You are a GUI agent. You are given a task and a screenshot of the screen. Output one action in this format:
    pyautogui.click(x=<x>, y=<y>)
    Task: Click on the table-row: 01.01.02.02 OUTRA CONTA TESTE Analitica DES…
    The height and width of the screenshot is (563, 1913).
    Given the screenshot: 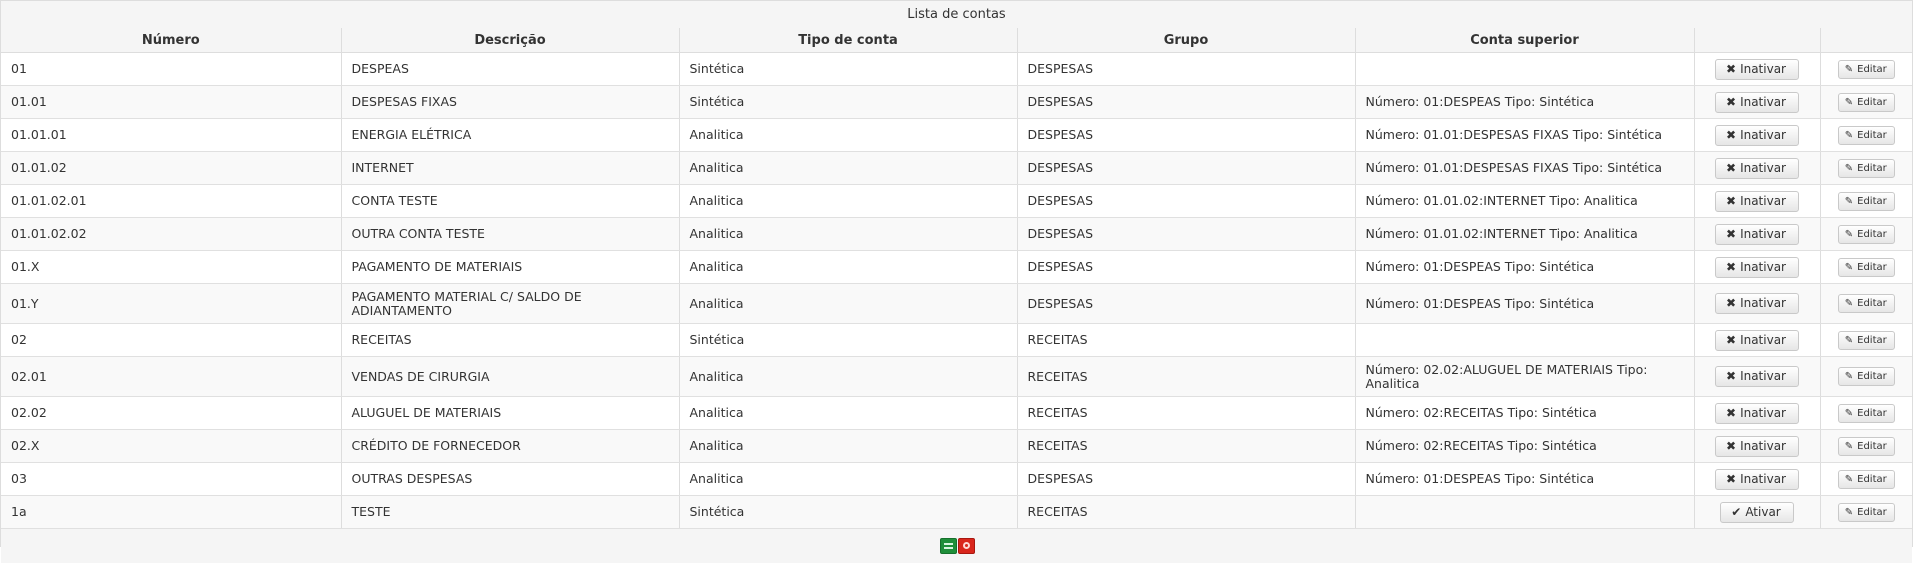 What is the action you would take?
    pyautogui.click(x=956, y=234)
    